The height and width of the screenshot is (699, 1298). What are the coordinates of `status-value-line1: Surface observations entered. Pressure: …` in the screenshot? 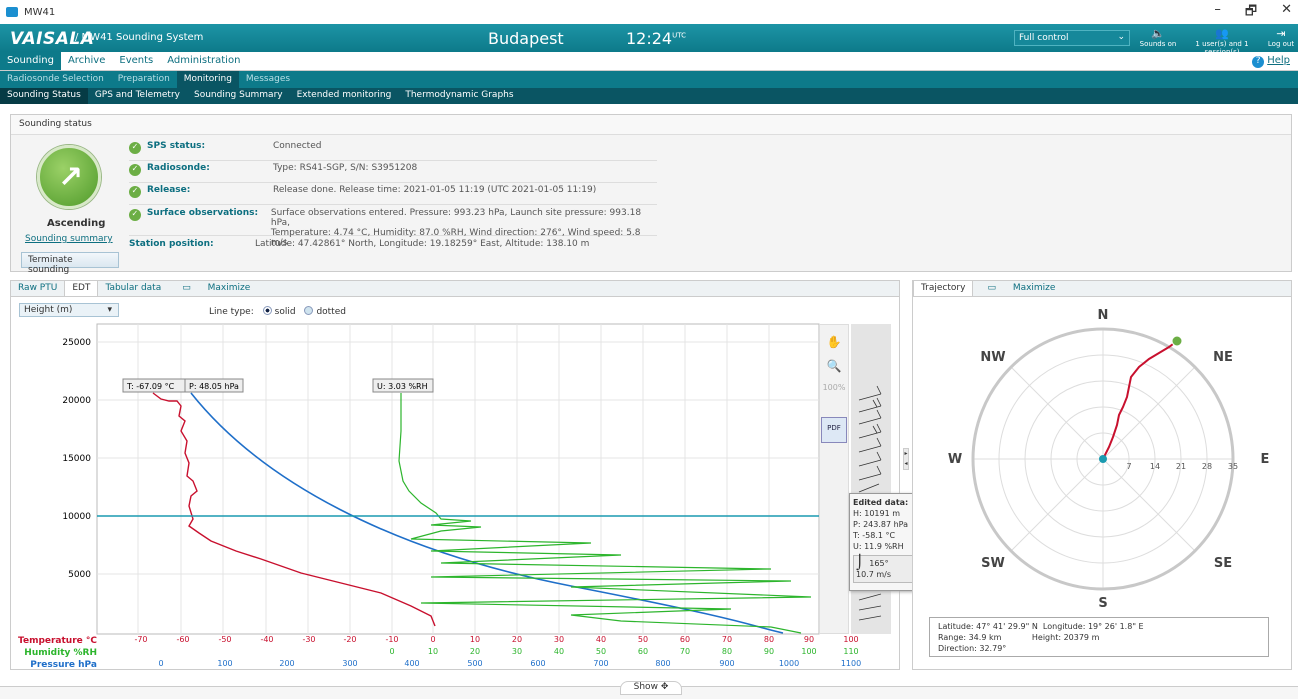 It's located at (456, 218).